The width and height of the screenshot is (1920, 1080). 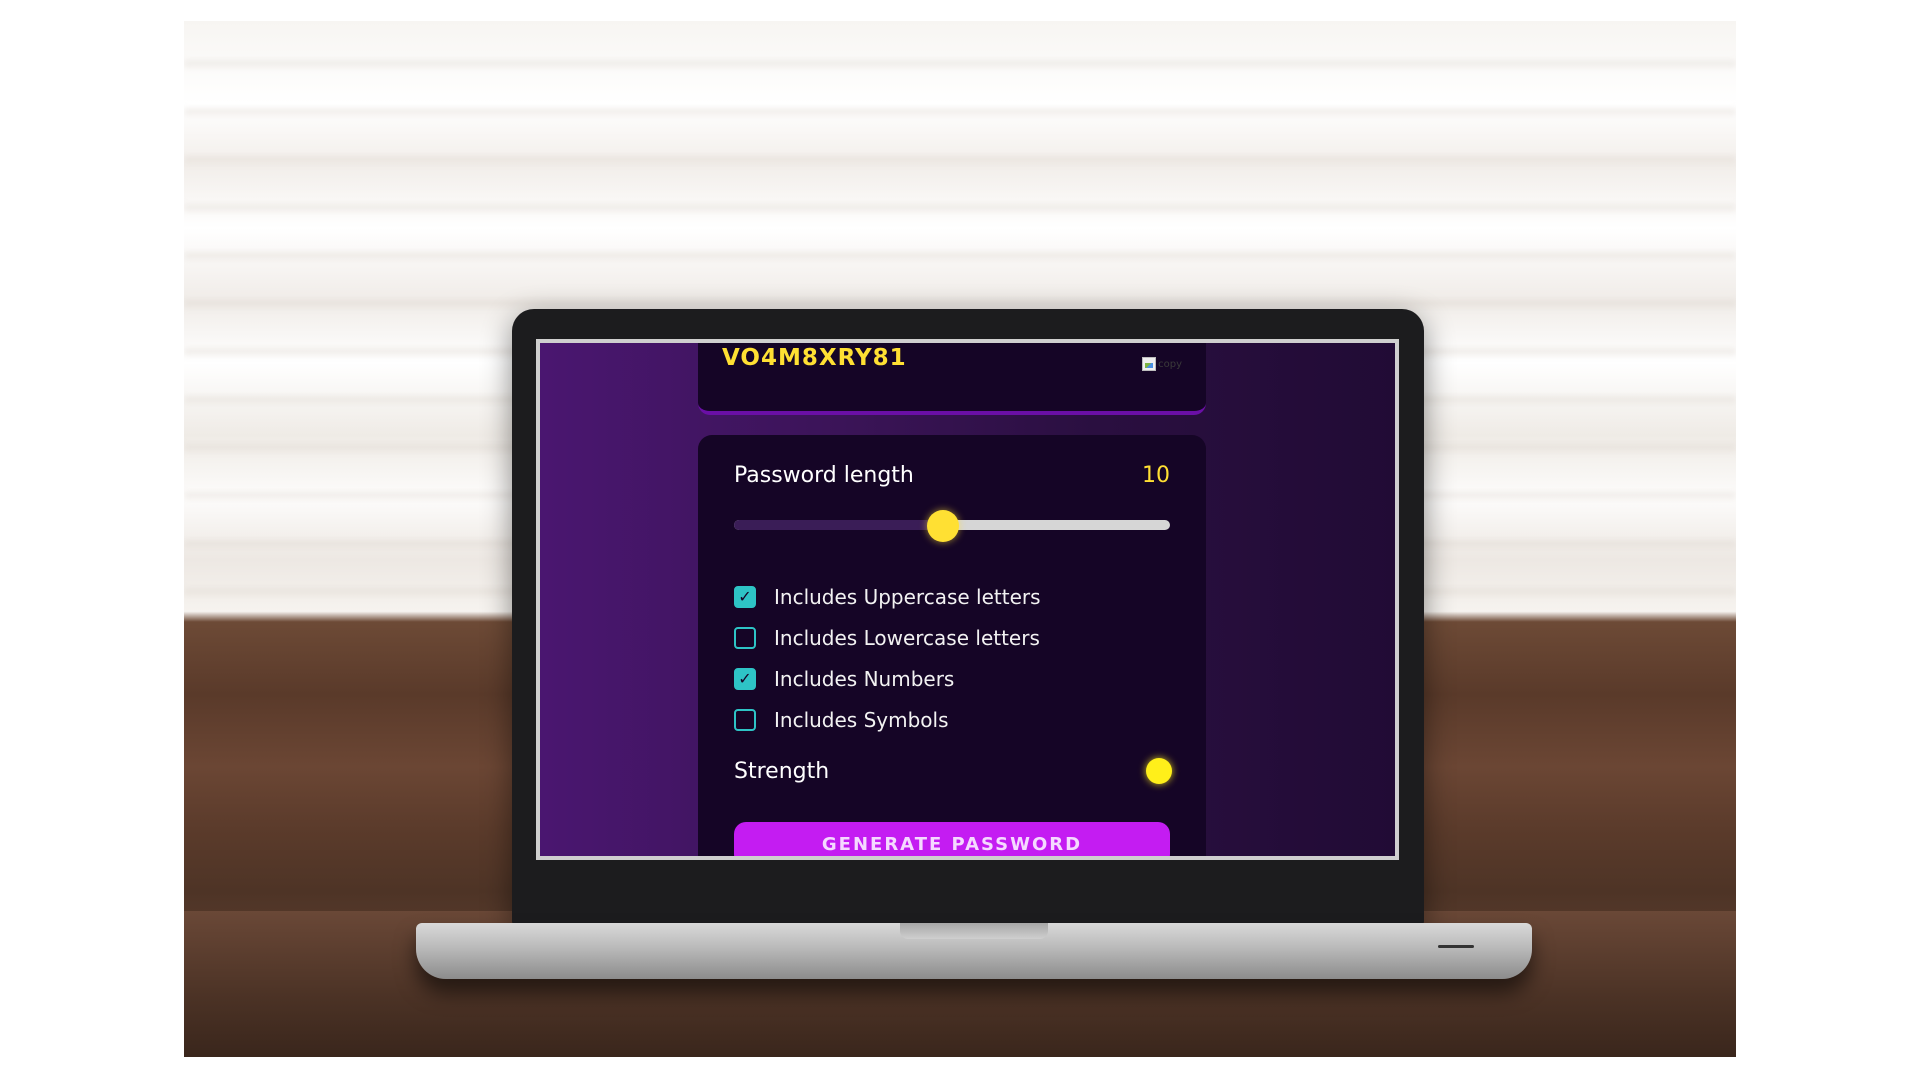 I want to click on option-label: Includes Symbols, so click(x=861, y=719).